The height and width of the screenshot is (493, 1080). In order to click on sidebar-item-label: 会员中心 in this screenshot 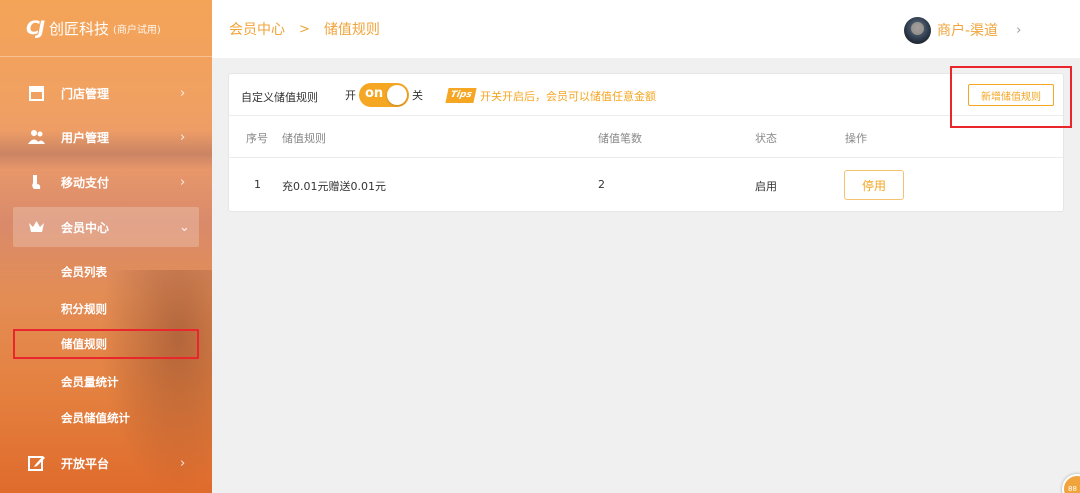, I will do `click(85, 227)`.